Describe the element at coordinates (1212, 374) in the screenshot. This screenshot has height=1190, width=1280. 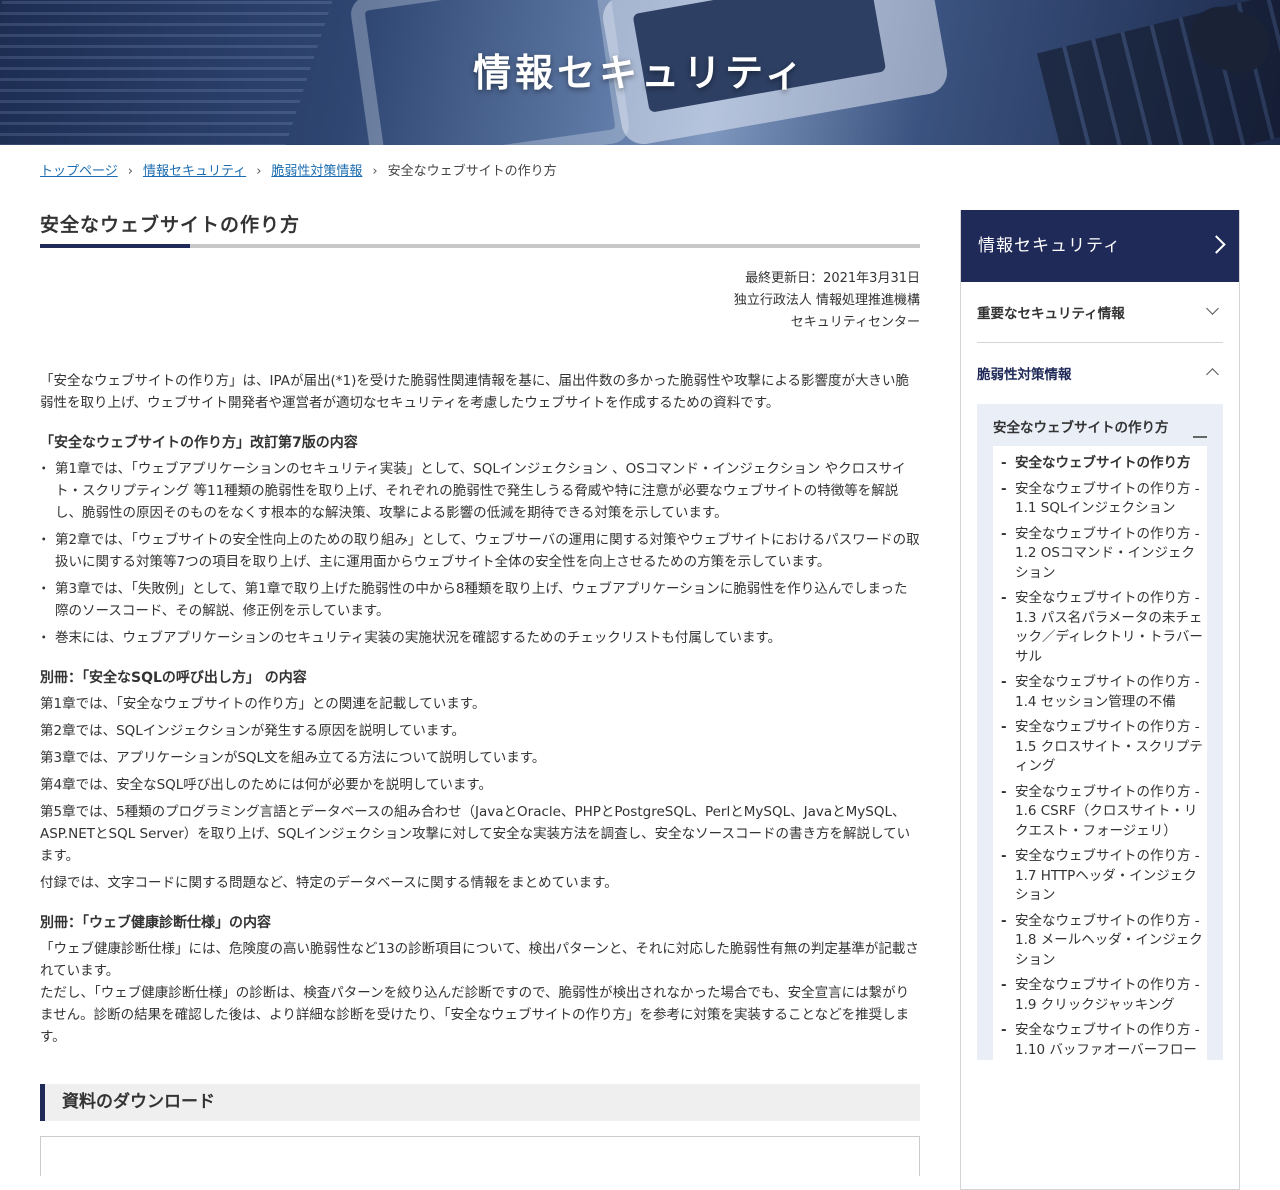
I see `chevron-up-icon` at that location.